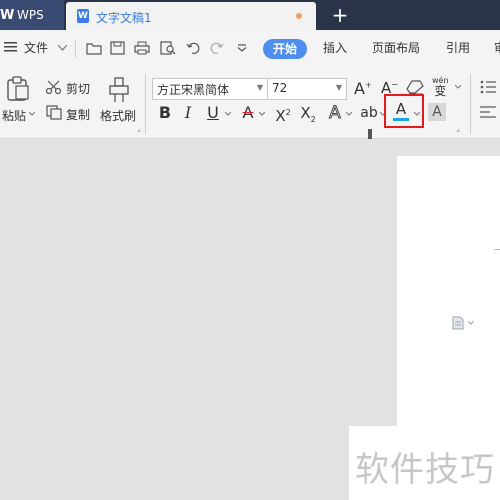 This screenshot has height=500, width=500. Describe the element at coordinates (458, 128) in the screenshot. I see `font-group-expand-icon: ⌟` at that location.